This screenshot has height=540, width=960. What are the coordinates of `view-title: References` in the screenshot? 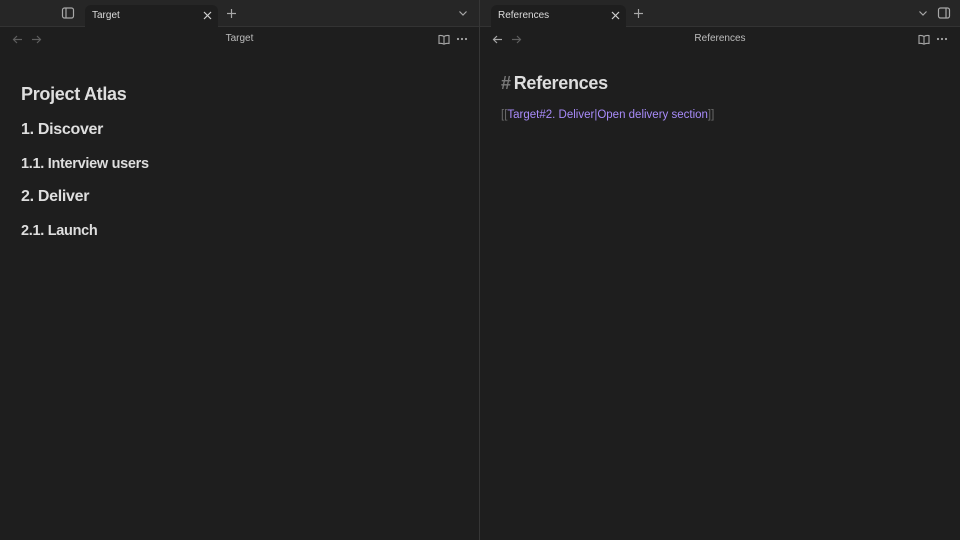 It's located at (720, 38).